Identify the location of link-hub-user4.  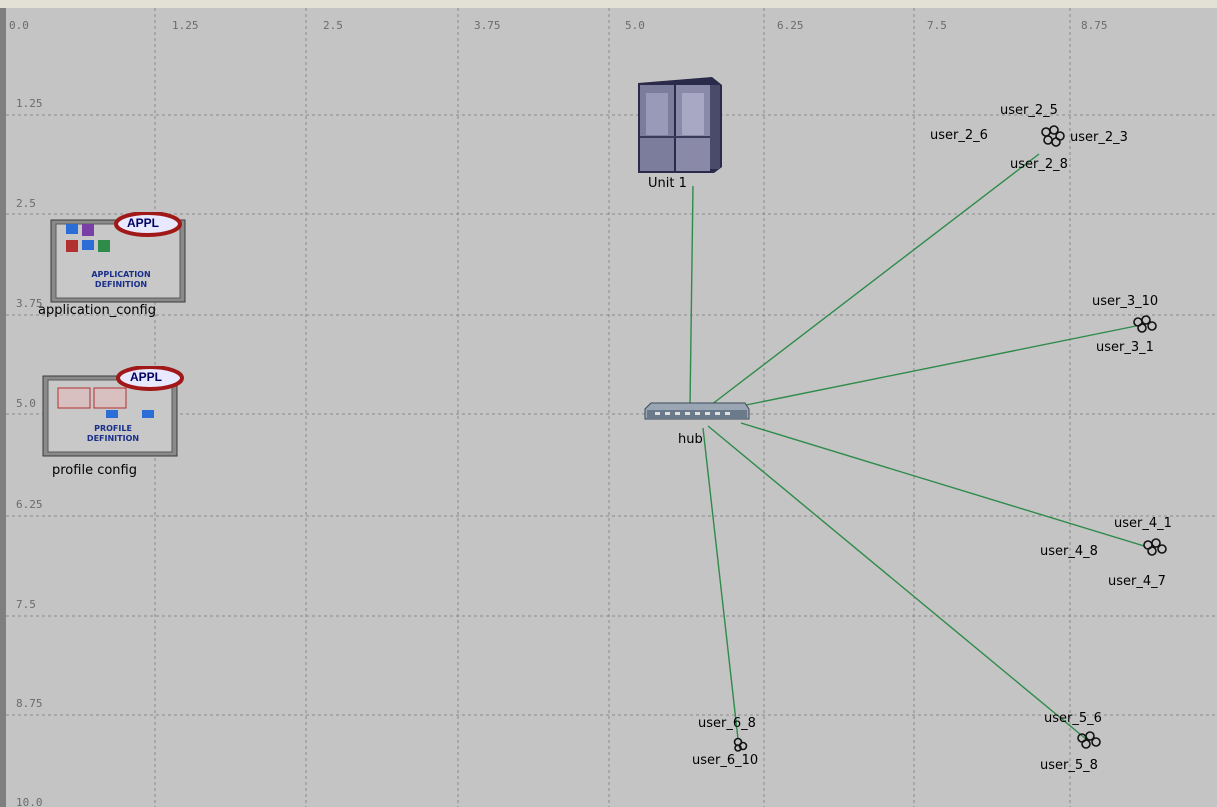
(942, 484).